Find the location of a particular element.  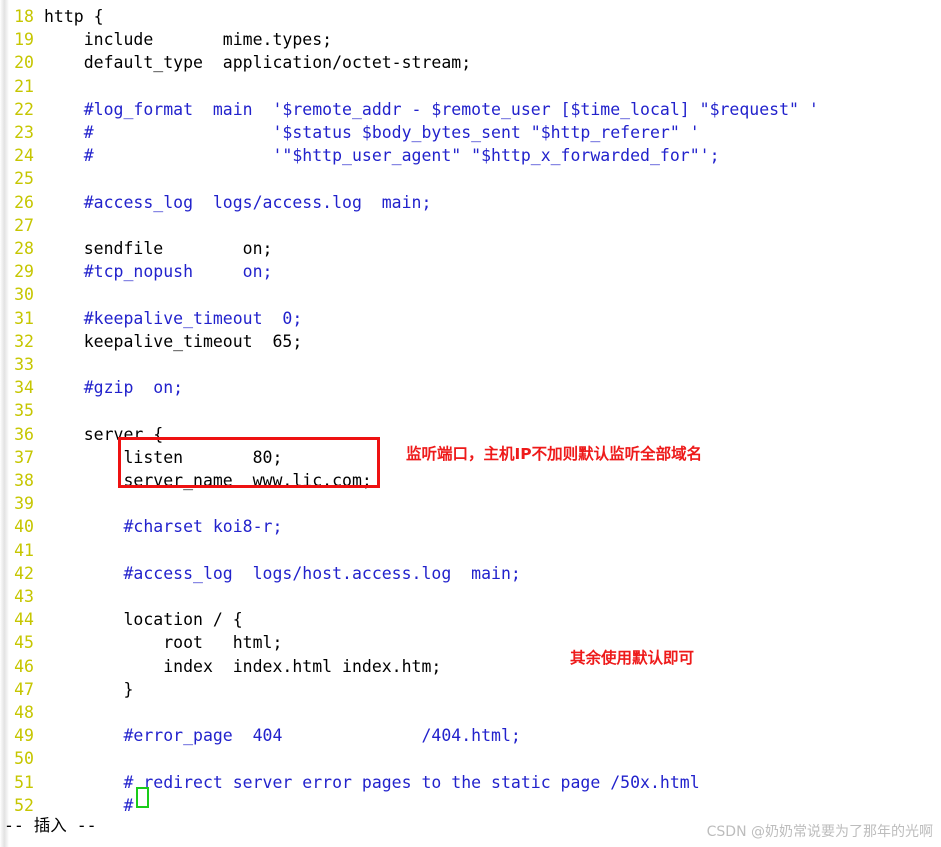

line-number: 51 is located at coordinates (24, 782).